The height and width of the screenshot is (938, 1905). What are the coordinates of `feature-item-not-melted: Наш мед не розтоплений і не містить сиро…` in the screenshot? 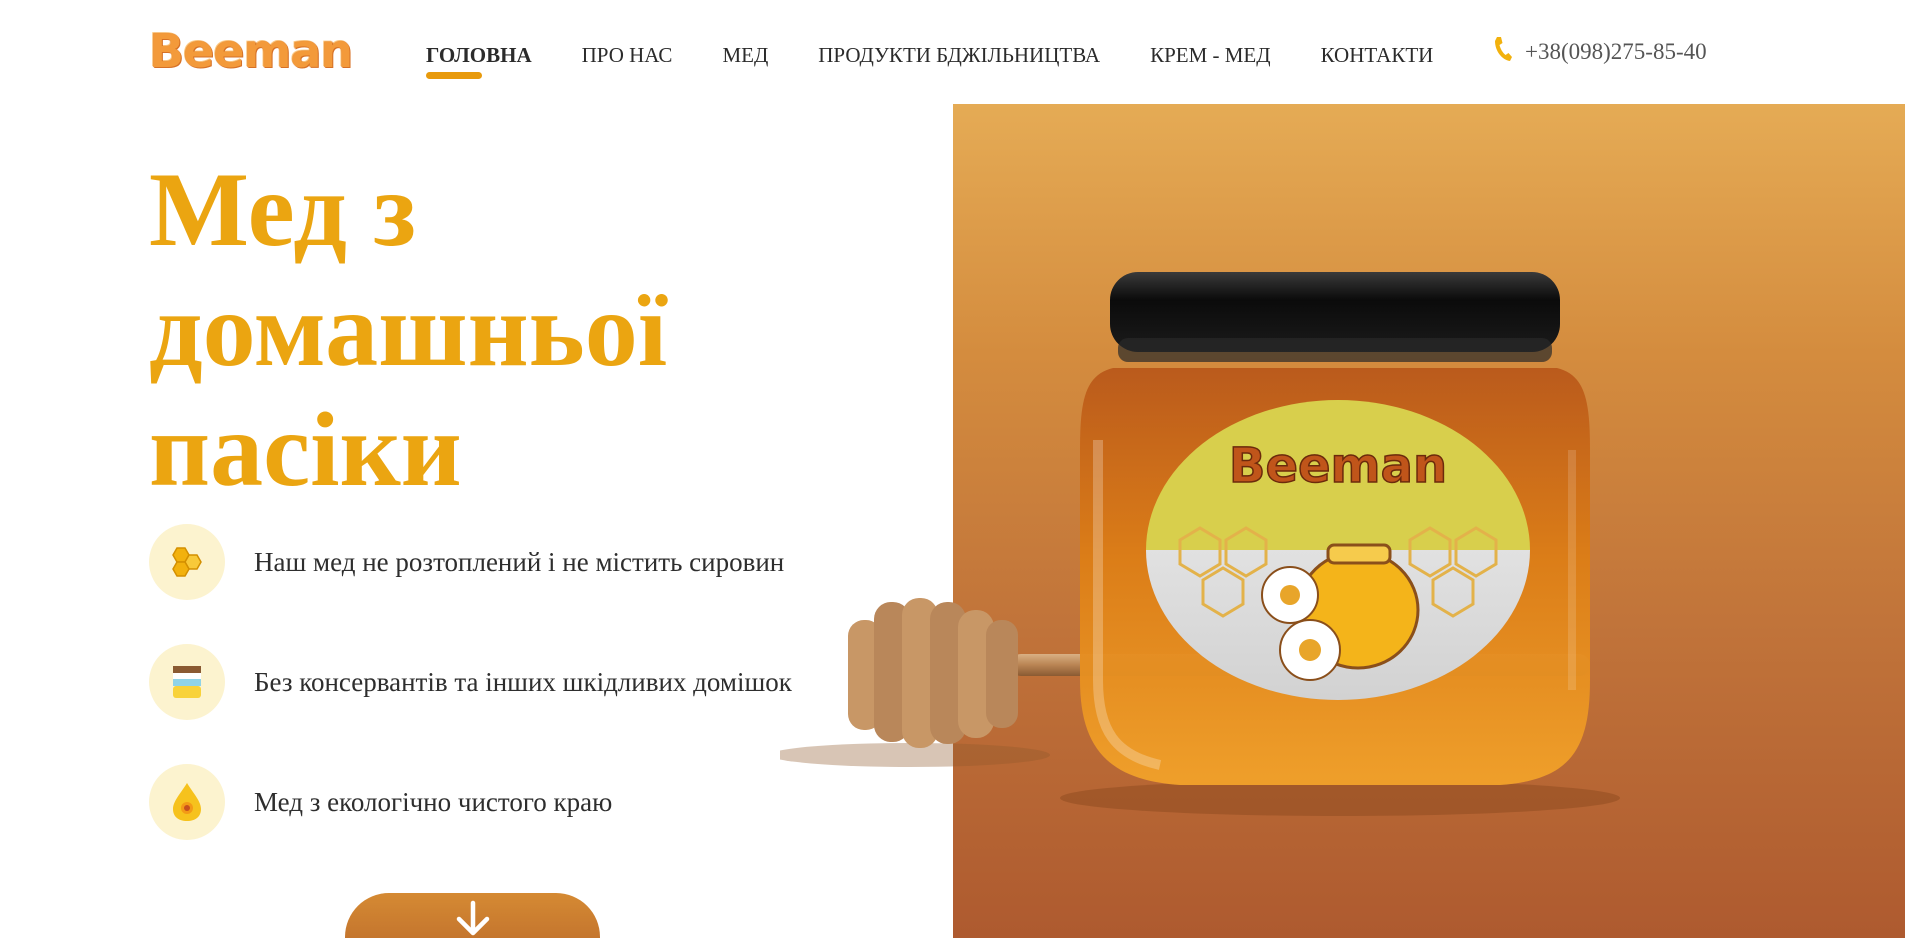 It's located at (466, 562).